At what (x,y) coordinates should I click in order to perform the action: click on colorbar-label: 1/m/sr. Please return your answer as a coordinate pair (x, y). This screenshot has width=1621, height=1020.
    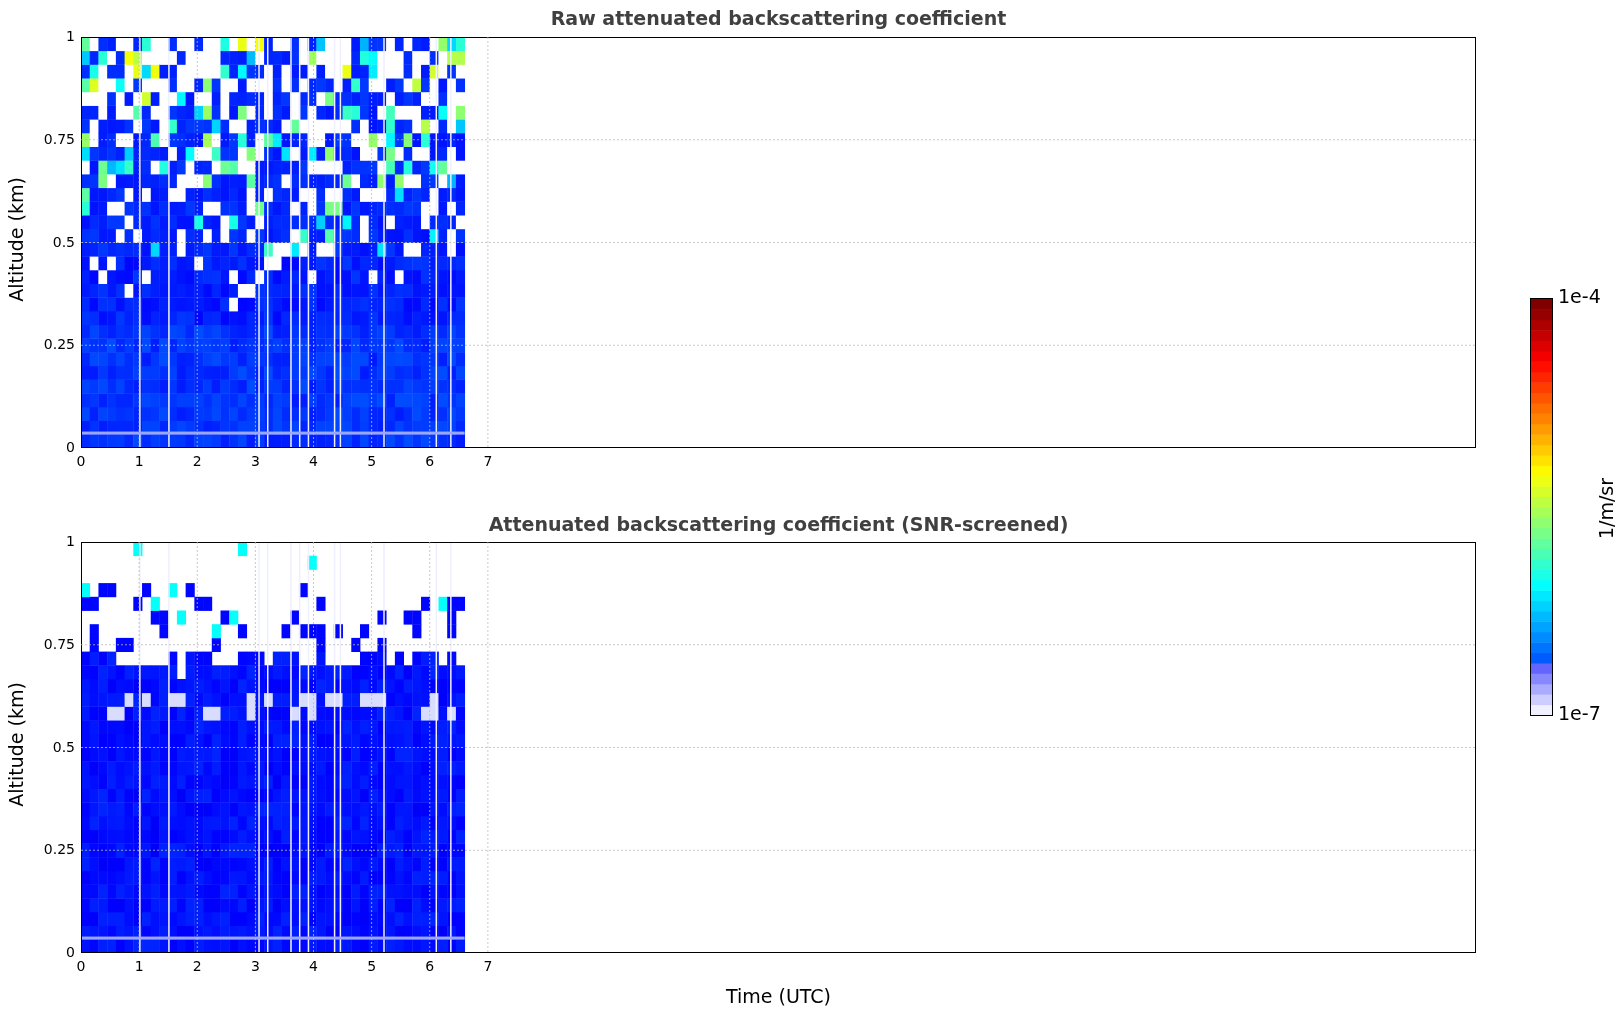
    Looking at the image, I should click on (1606, 509).